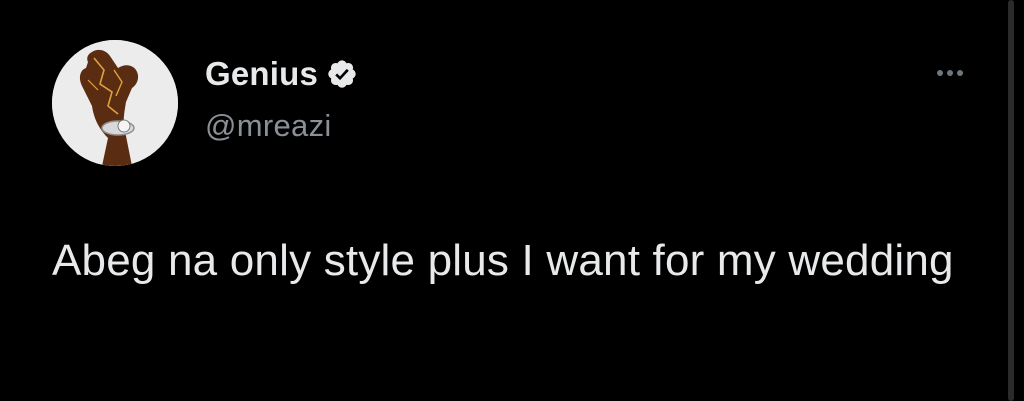 The image size is (1024, 401). I want to click on avatar, so click(115, 103).